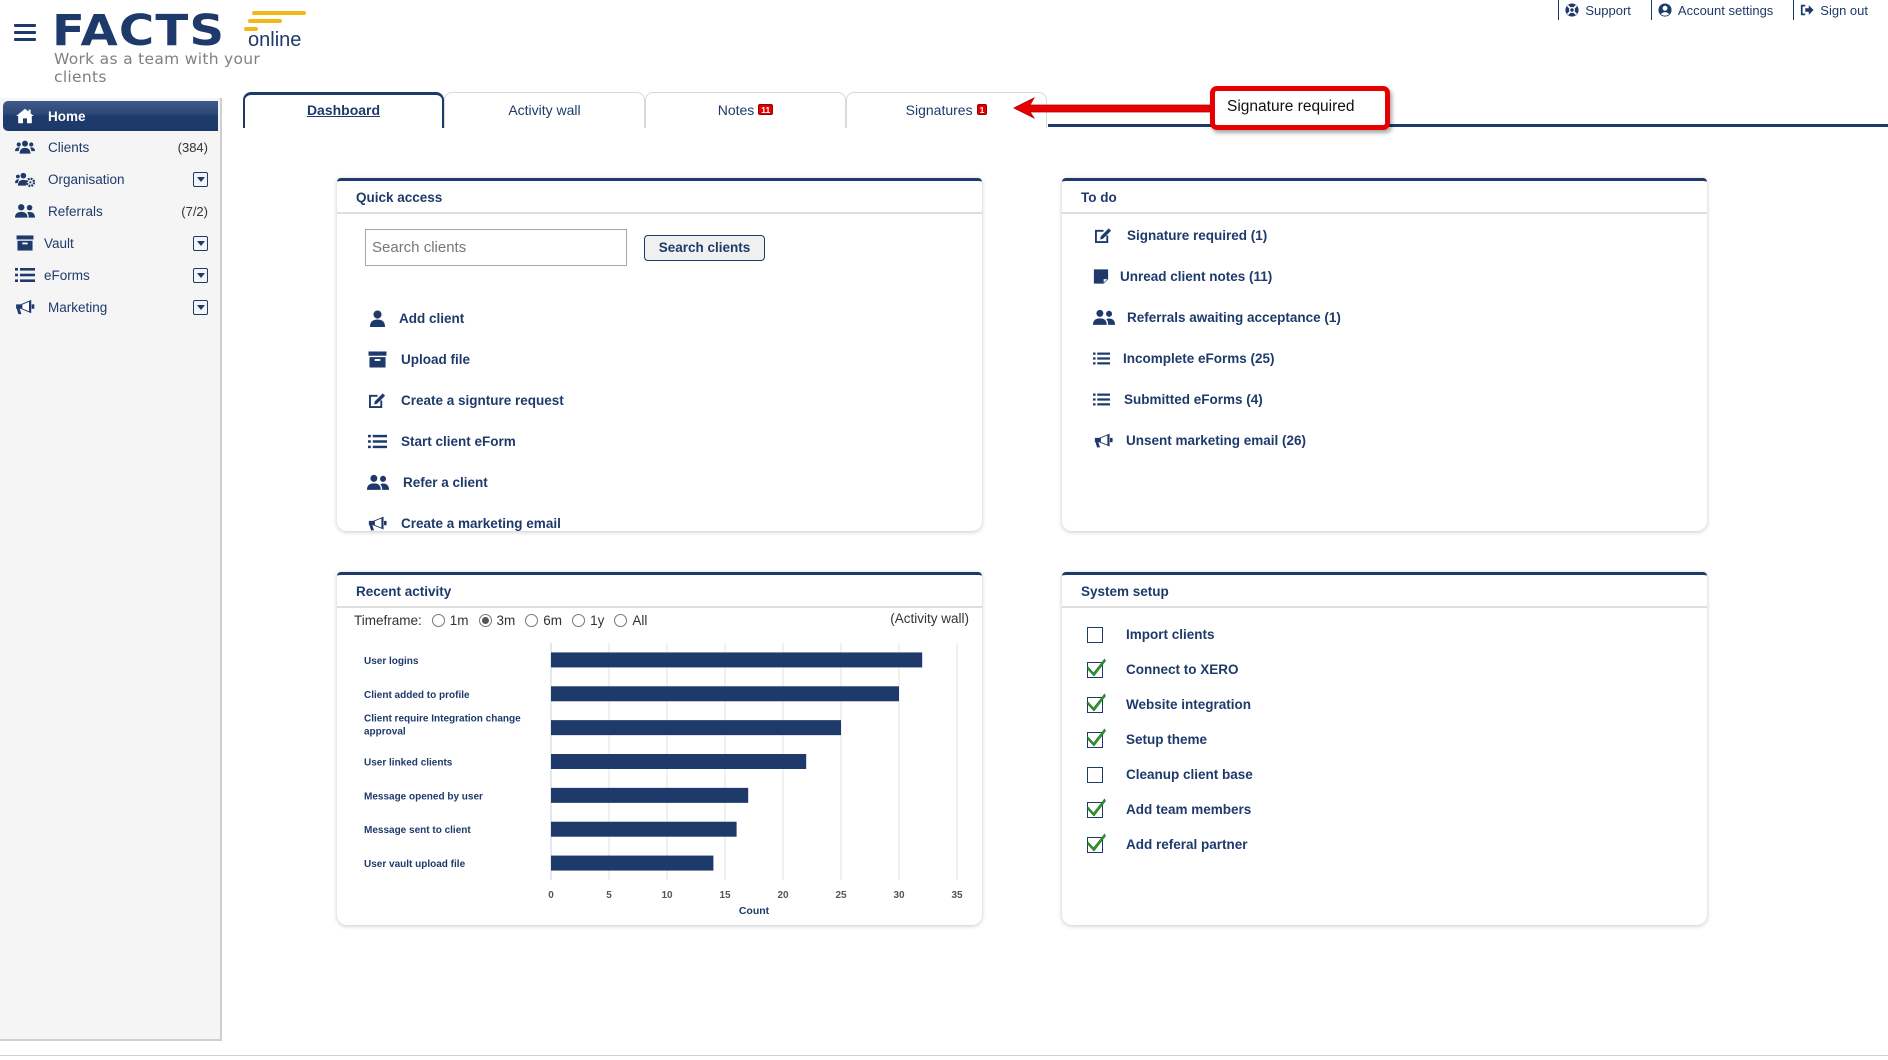  I want to click on create-signature-request-link: Create a signture request, so click(465, 400).